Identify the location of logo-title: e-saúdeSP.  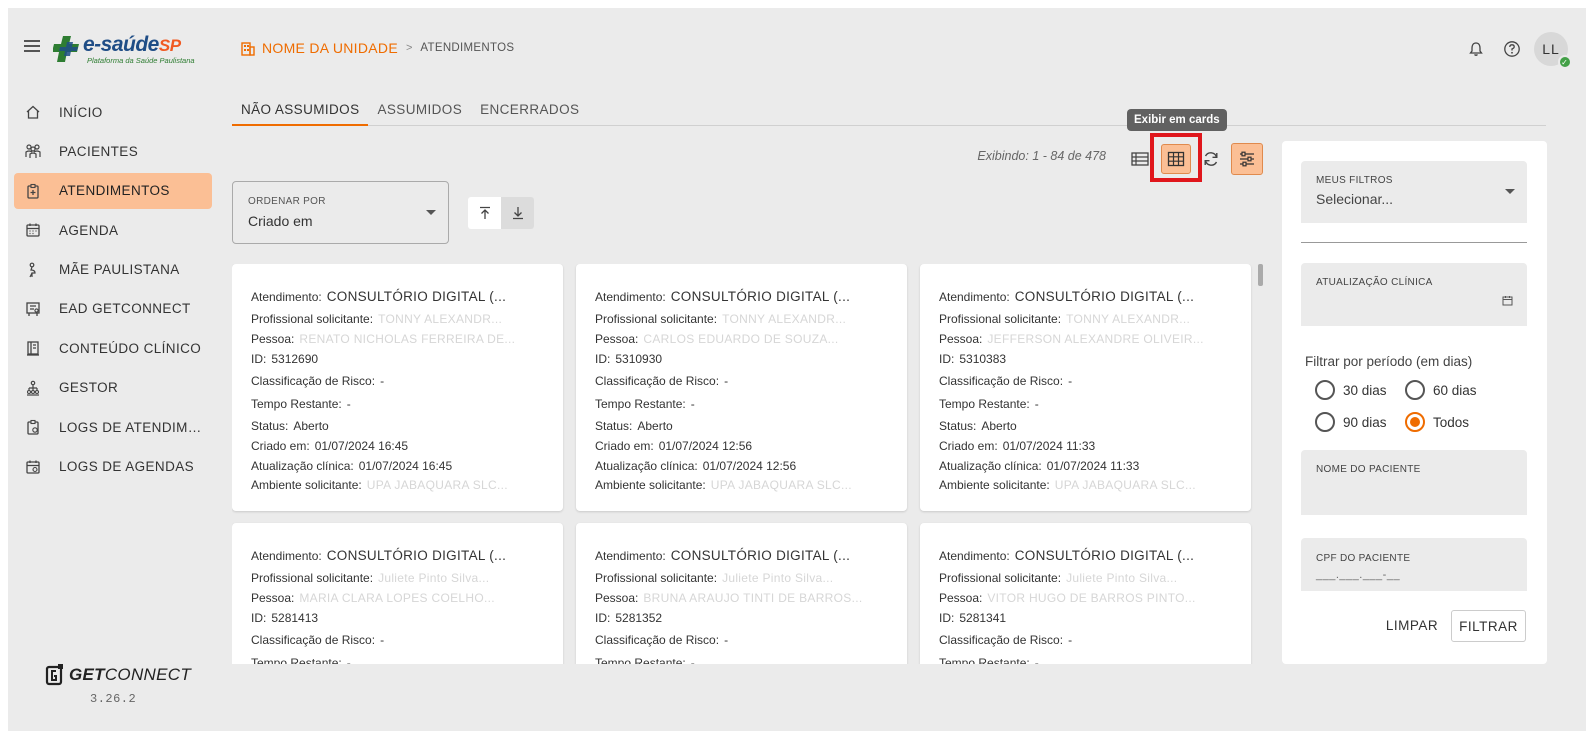
(132, 44).